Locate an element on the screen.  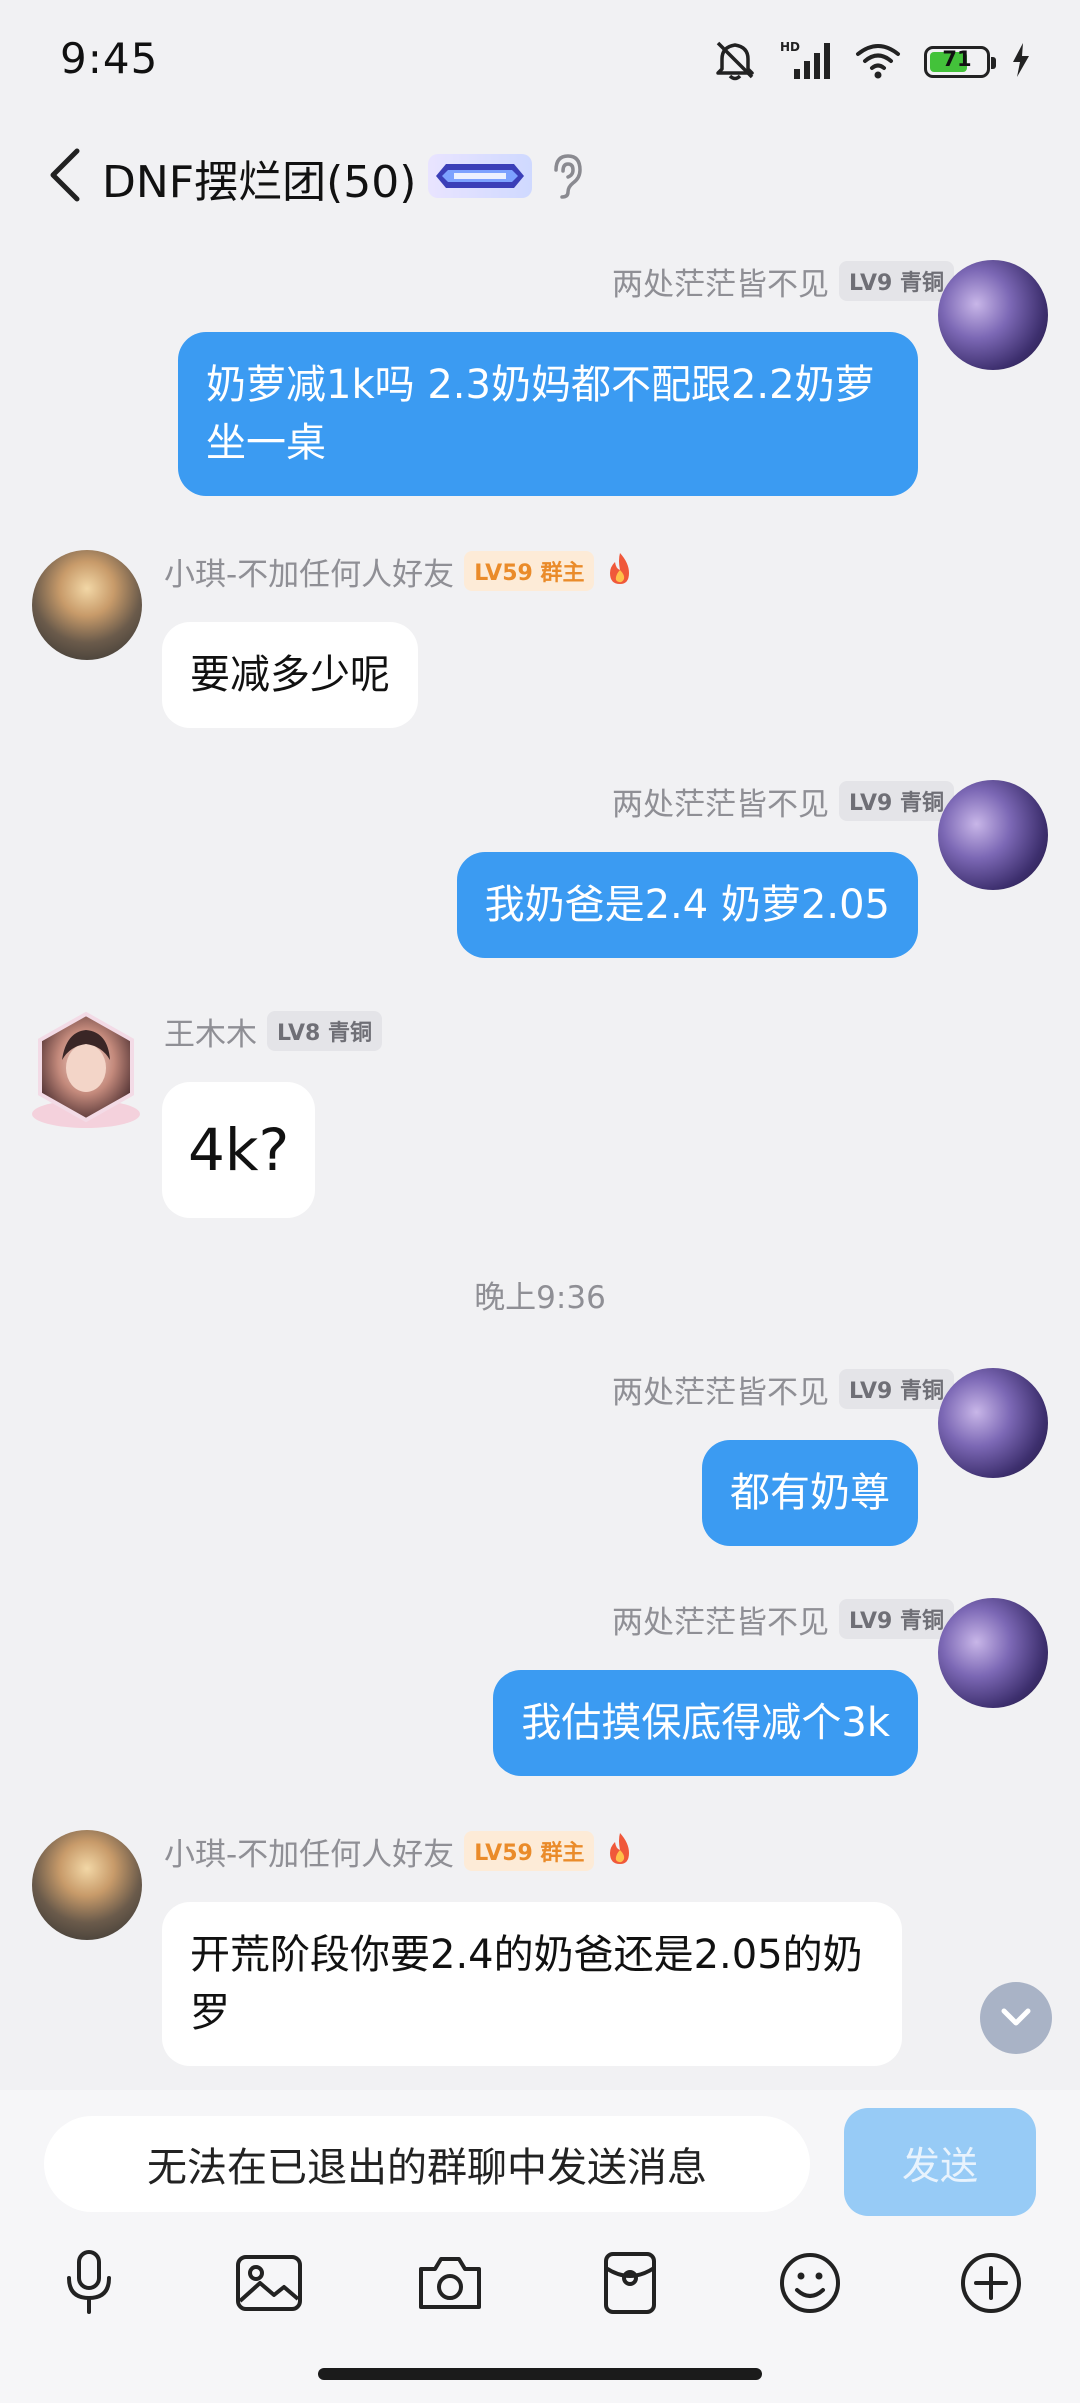
microphone-icon is located at coordinates (89, 2283).